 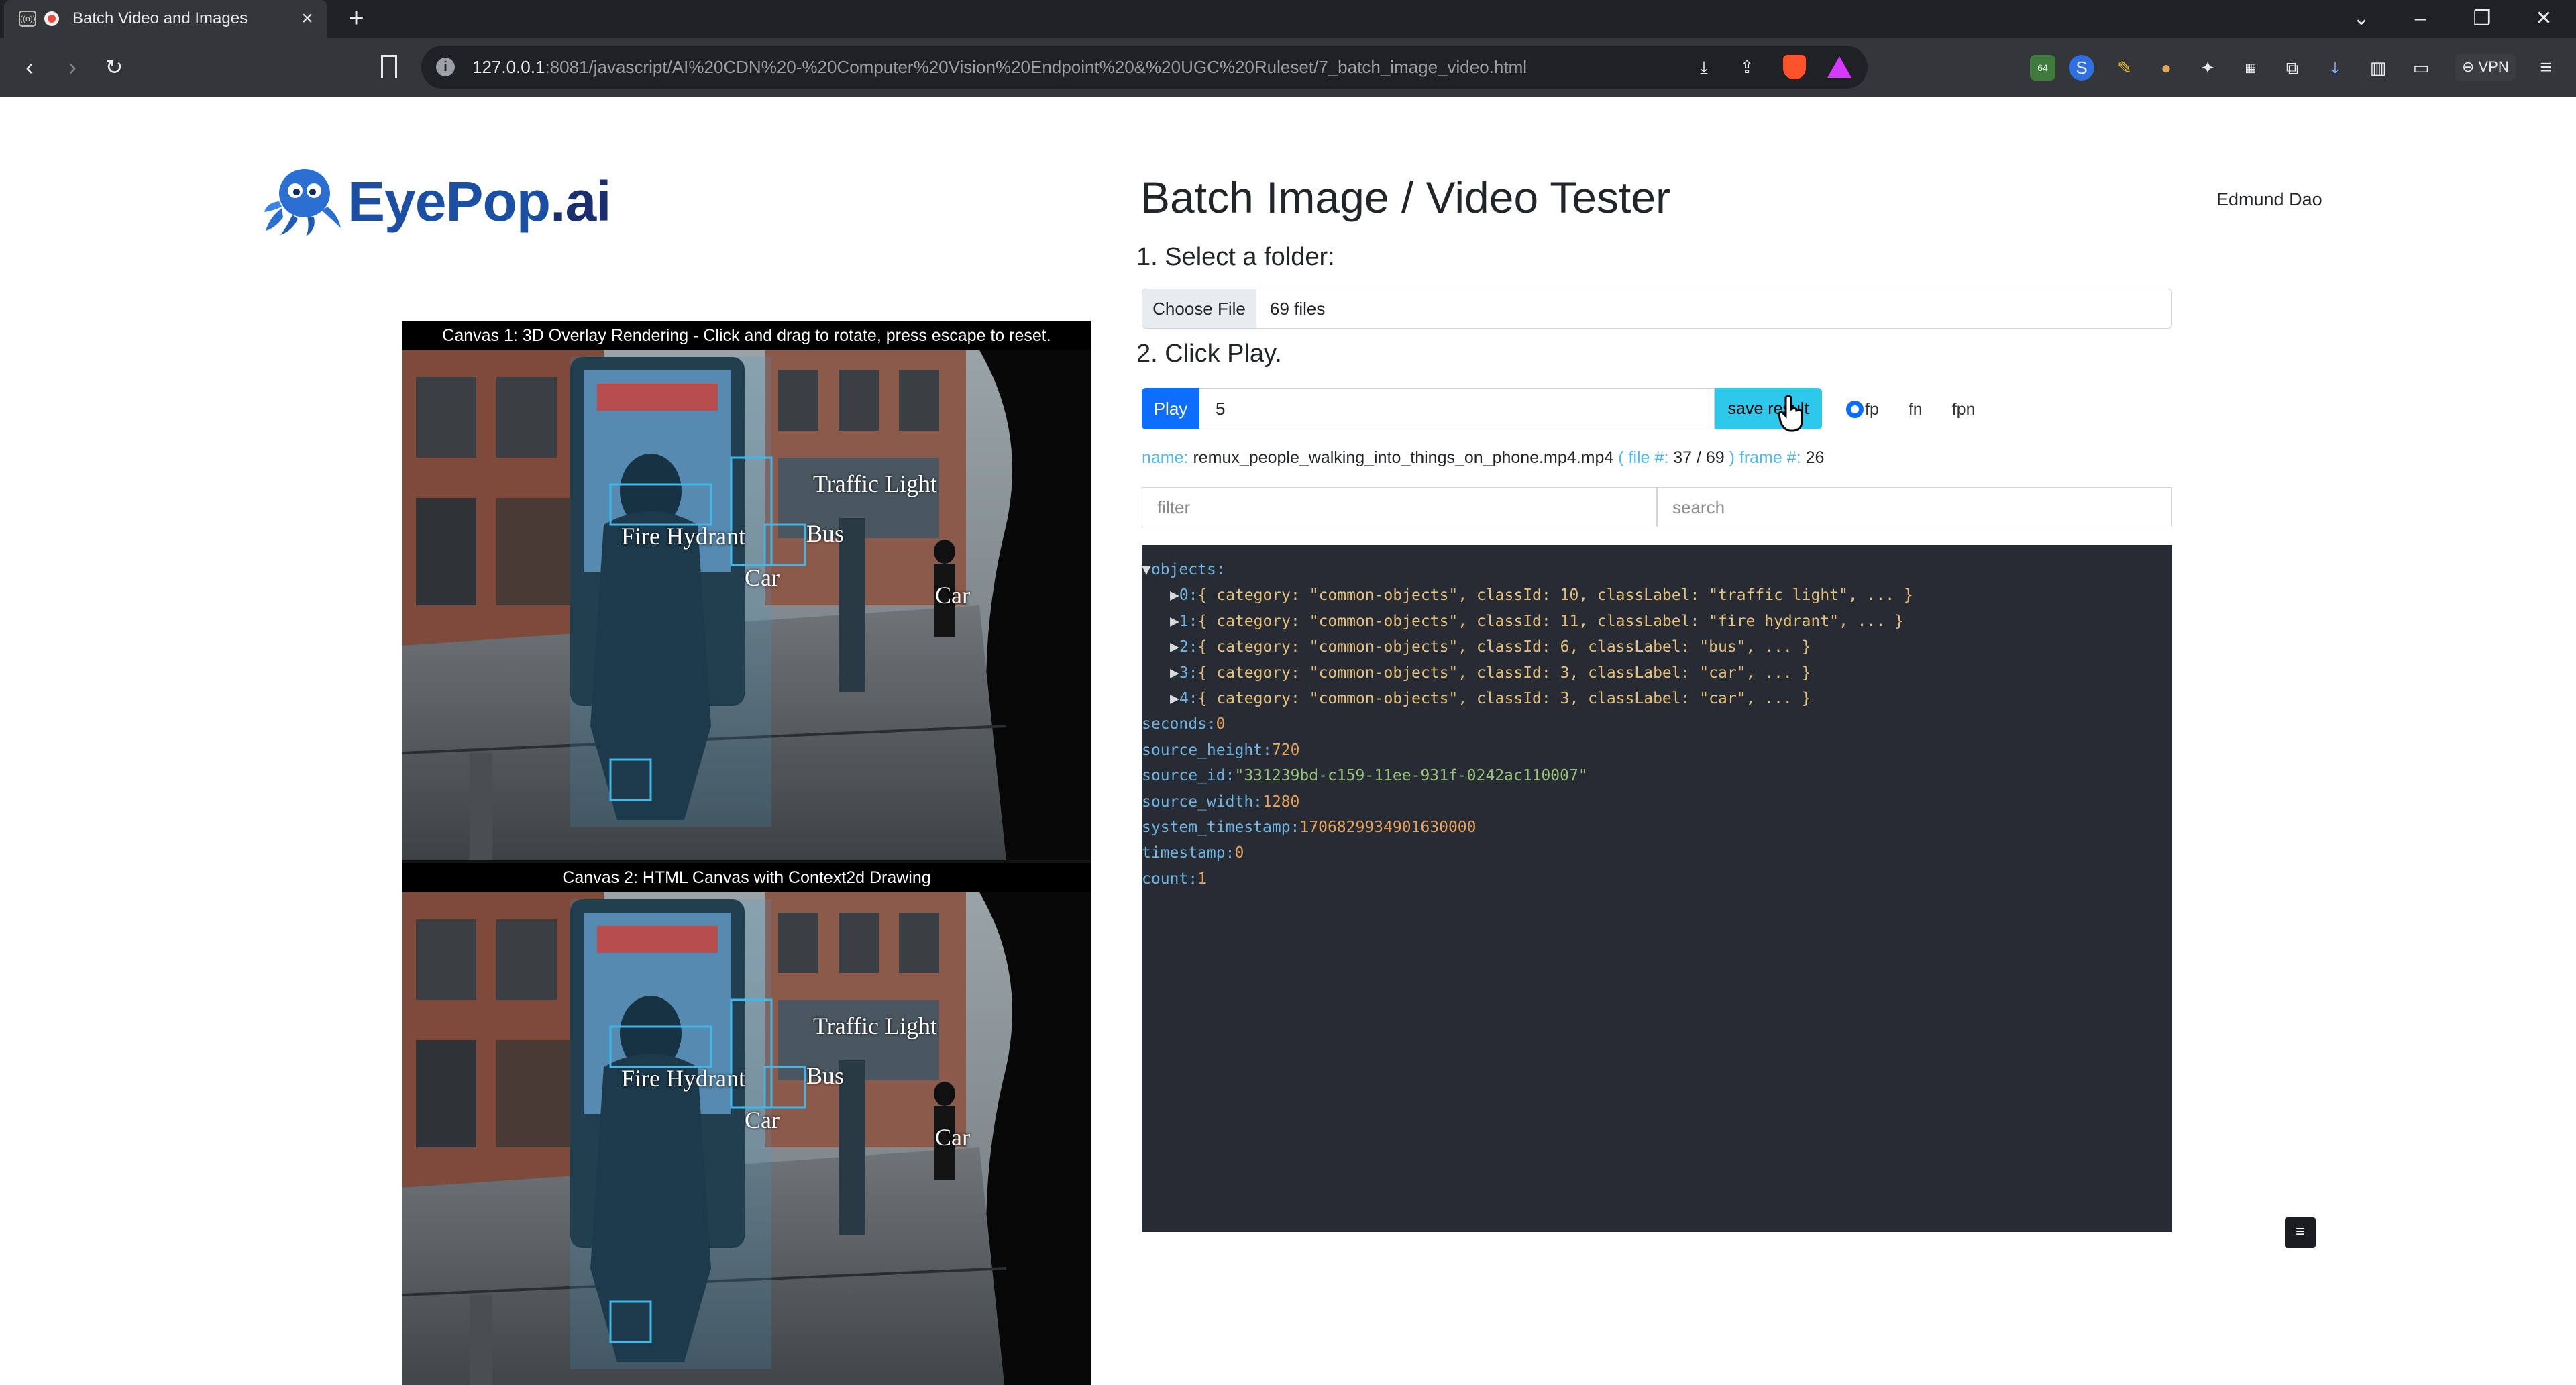 What do you see at coordinates (2361, 19) in the screenshot?
I see `tab-search-icon: ⌄` at bounding box center [2361, 19].